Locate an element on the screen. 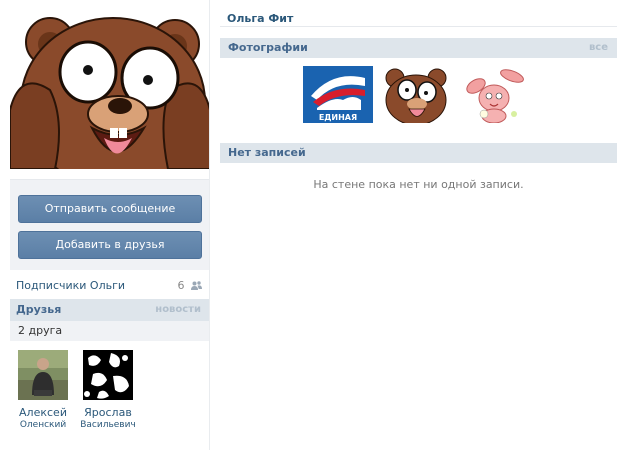 The image size is (629, 450). friends-section-header: Друзья новости is located at coordinates (110, 310).